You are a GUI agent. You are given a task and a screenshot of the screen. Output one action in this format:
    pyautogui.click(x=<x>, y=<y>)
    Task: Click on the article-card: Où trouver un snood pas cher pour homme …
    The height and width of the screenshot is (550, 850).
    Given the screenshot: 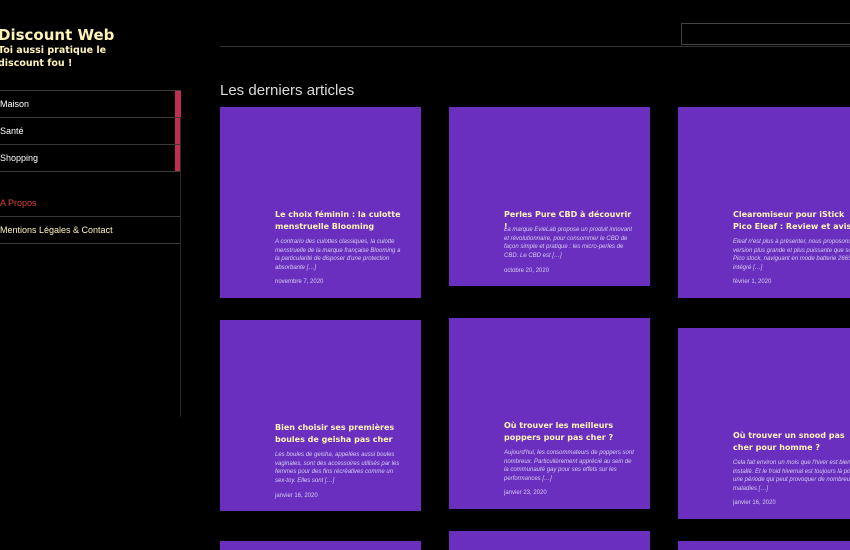 What is the action you would take?
    pyautogui.click(x=764, y=423)
    